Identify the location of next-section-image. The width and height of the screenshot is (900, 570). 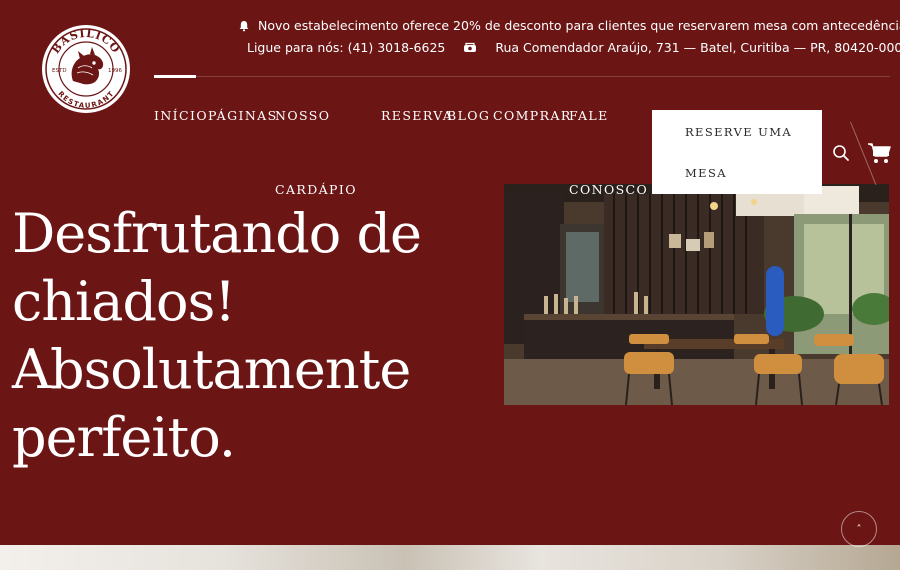
(450, 557).